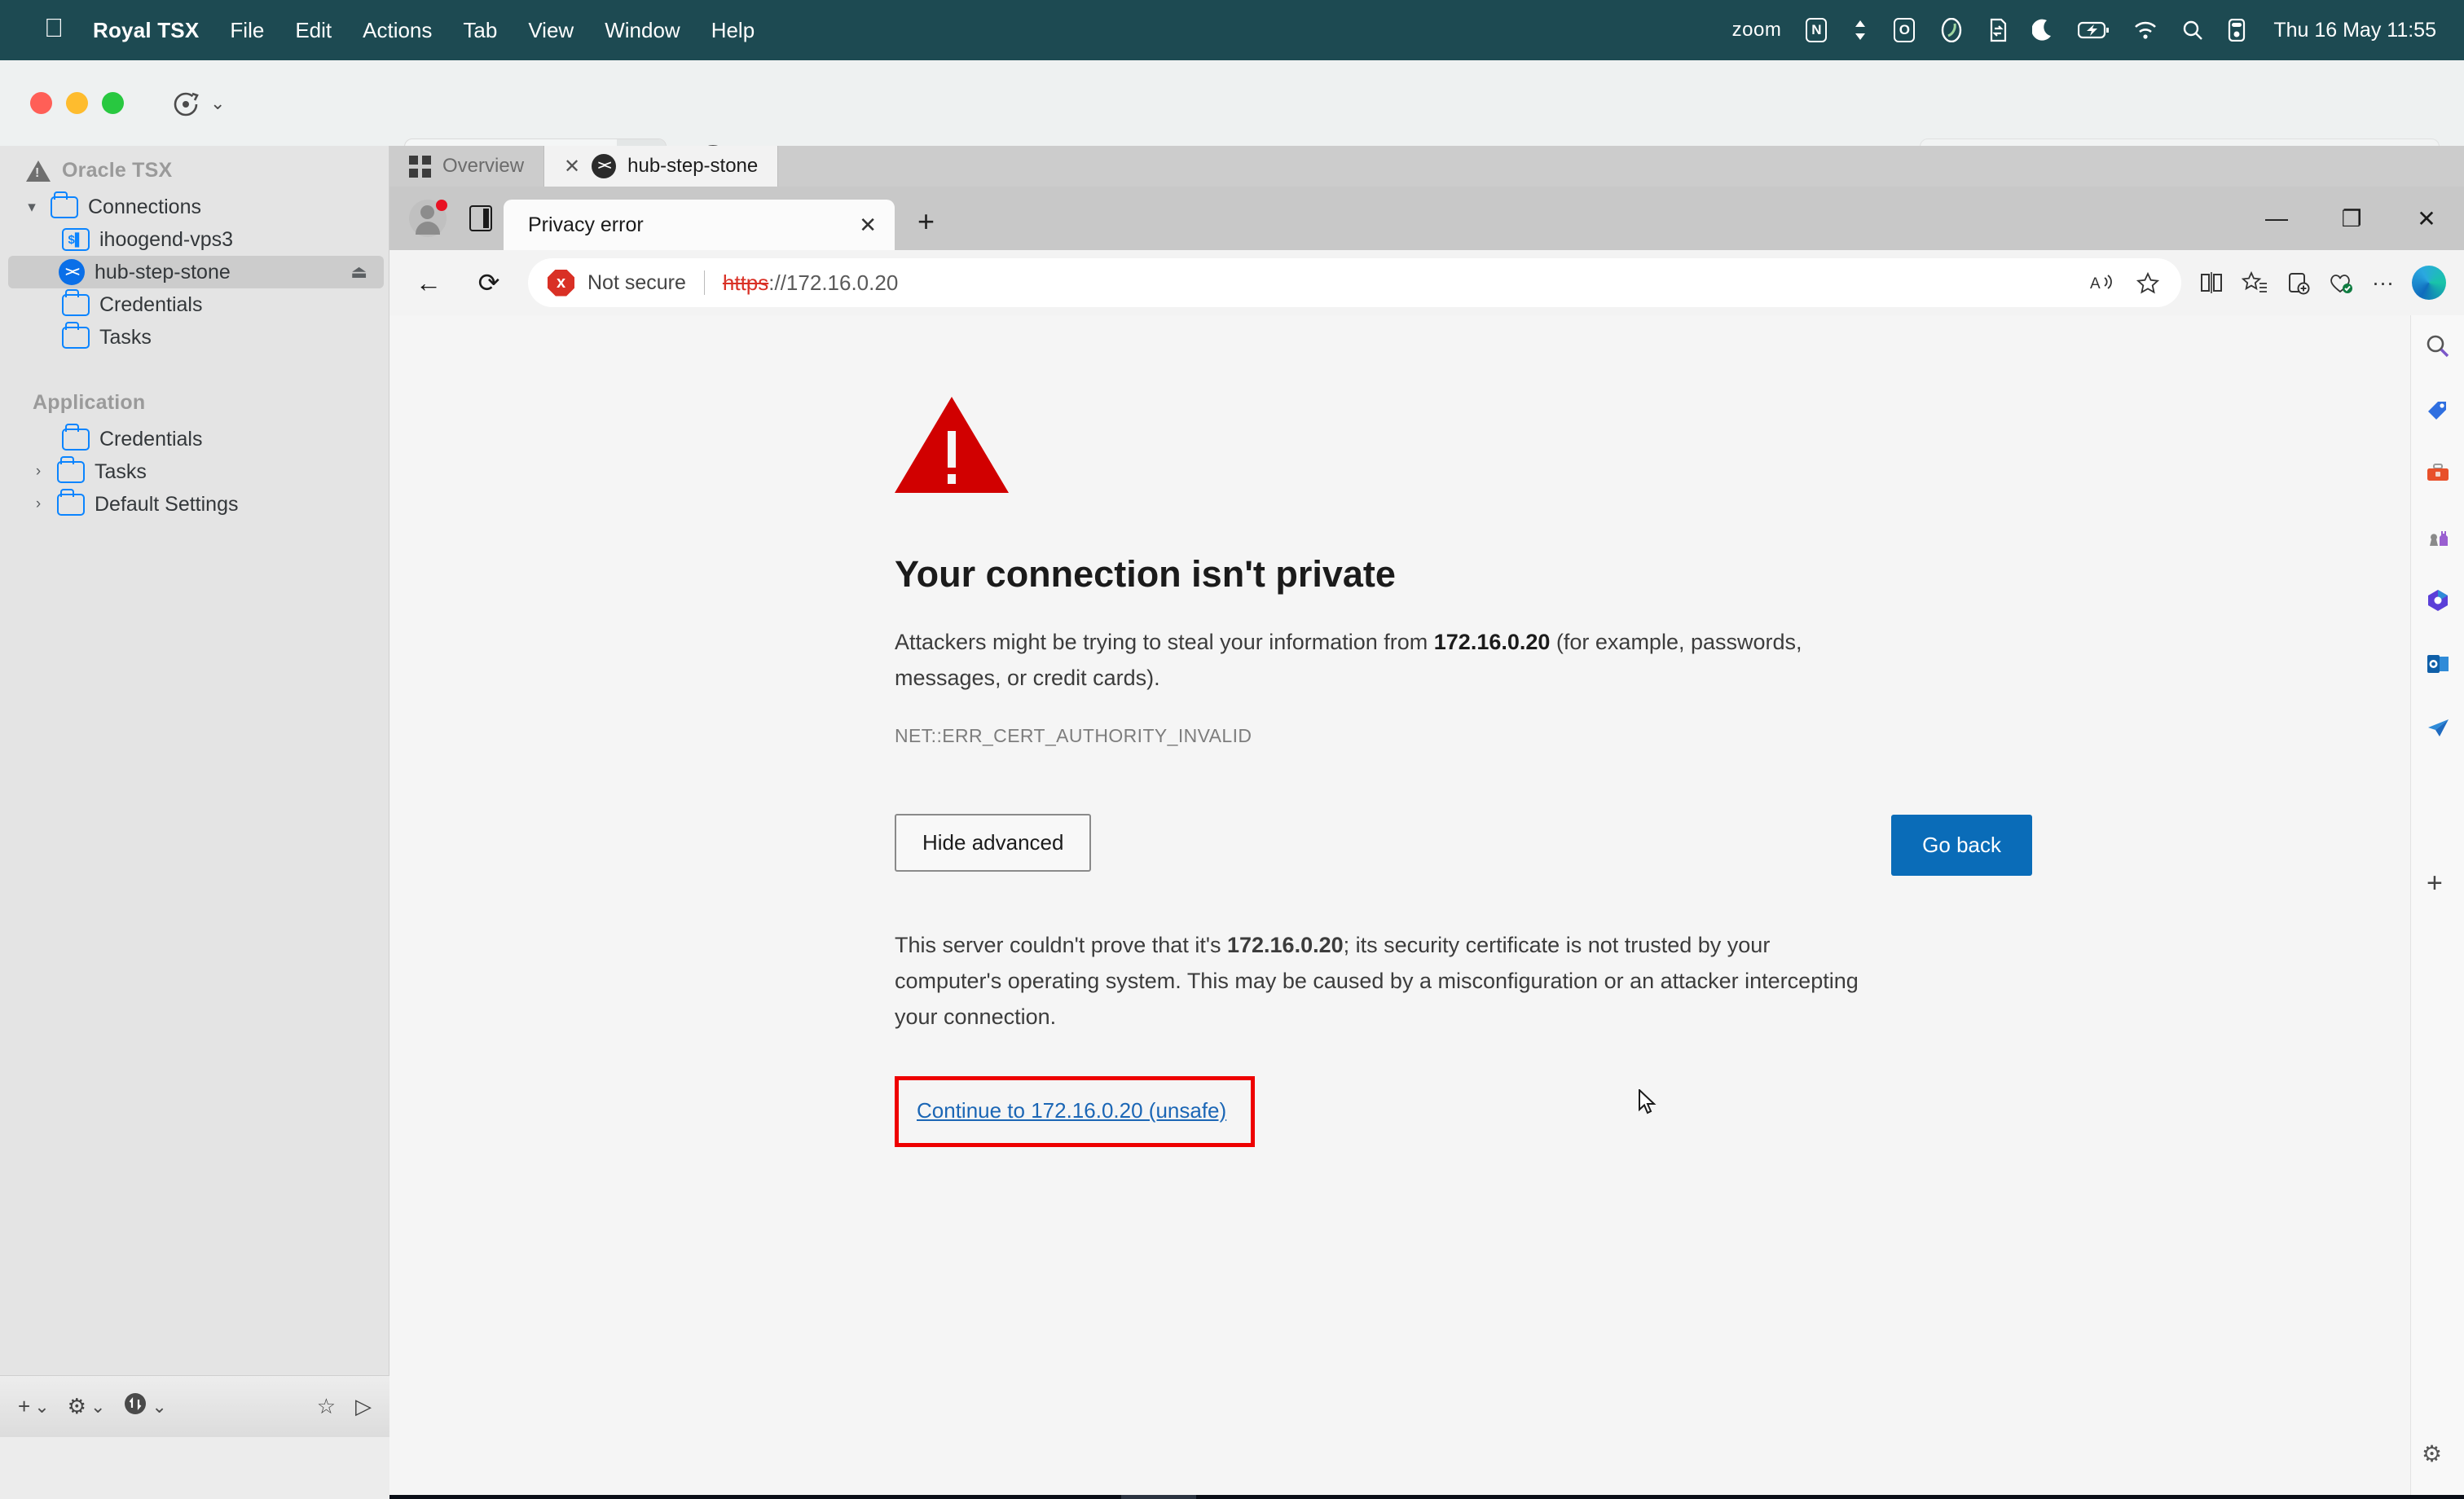  What do you see at coordinates (551, 30) in the screenshot?
I see `menu-view: View` at bounding box center [551, 30].